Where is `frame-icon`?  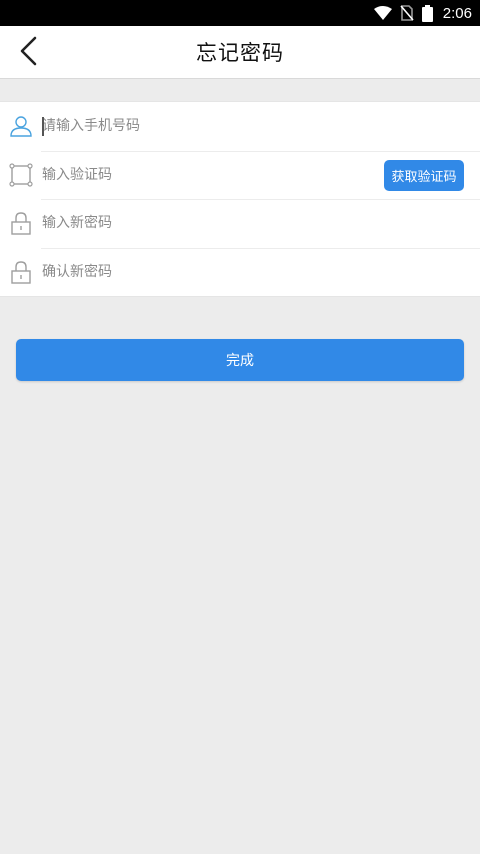 frame-icon is located at coordinates (21, 175).